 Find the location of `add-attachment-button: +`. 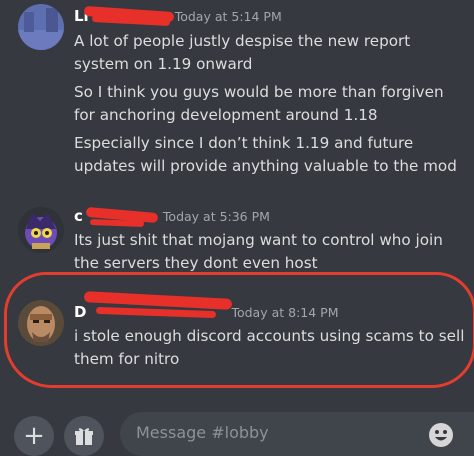

add-attachment-button: + is located at coordinates (34, 436).